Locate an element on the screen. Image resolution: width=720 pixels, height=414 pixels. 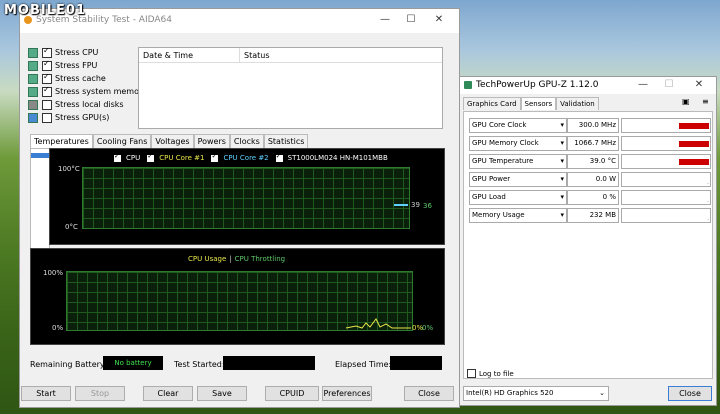
stress-cache-checkbox: Stress cache is located at coordinates (67, 78).